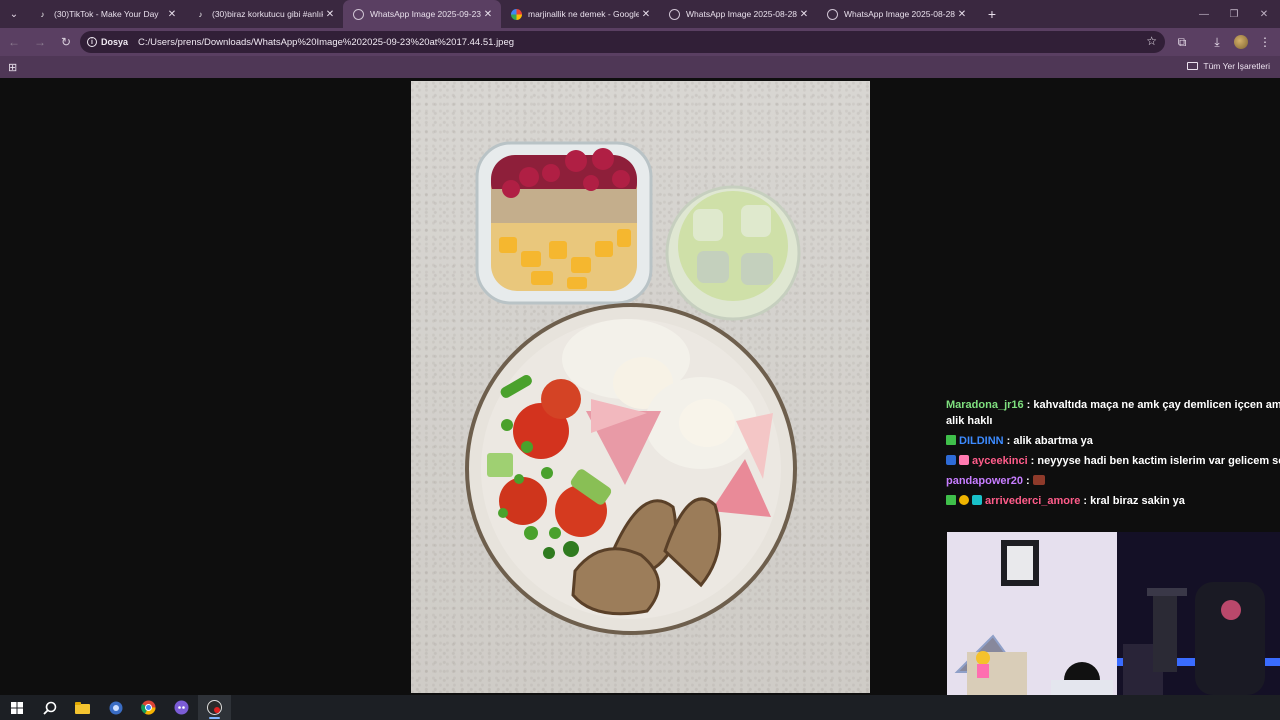 This screenshot has width=1280, height=720. Describe the element at coordinates (1236, 66) in the screenshot. I see `all-bookmarks-label: Tüm Yer İşaretleri` at that location.